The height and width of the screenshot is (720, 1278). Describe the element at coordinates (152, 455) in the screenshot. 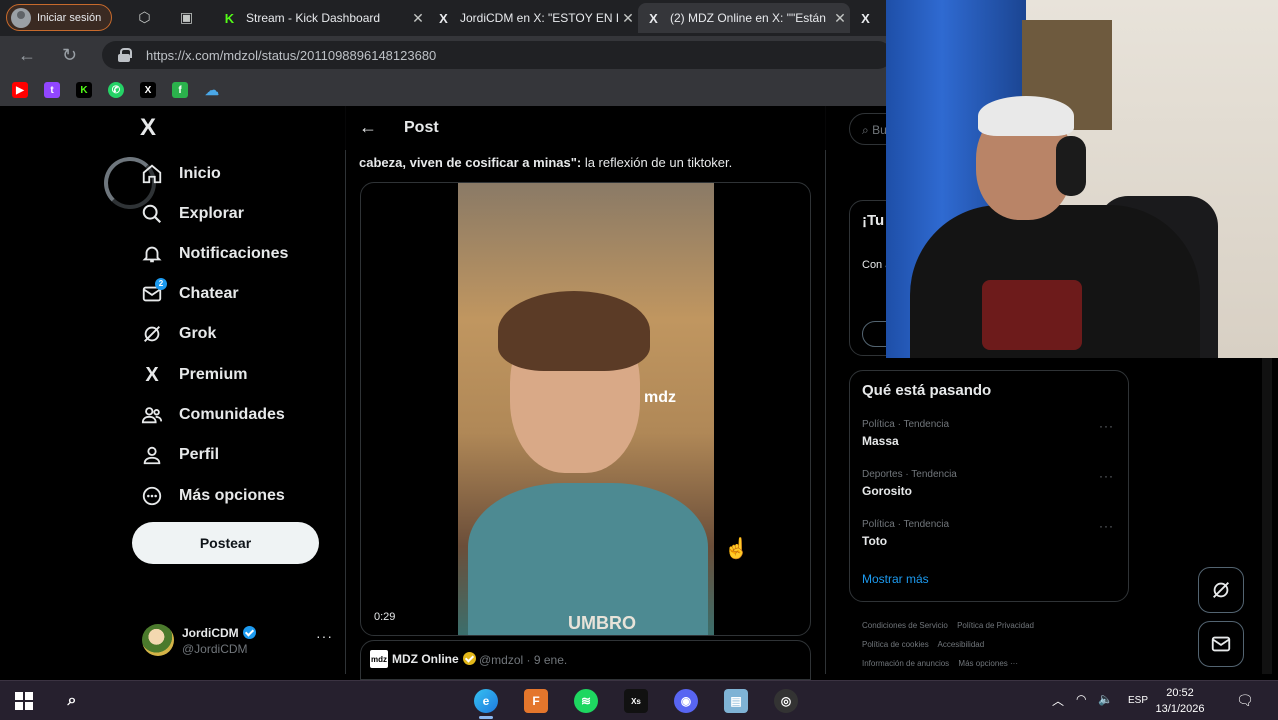

I see `profile-icon` at that location.